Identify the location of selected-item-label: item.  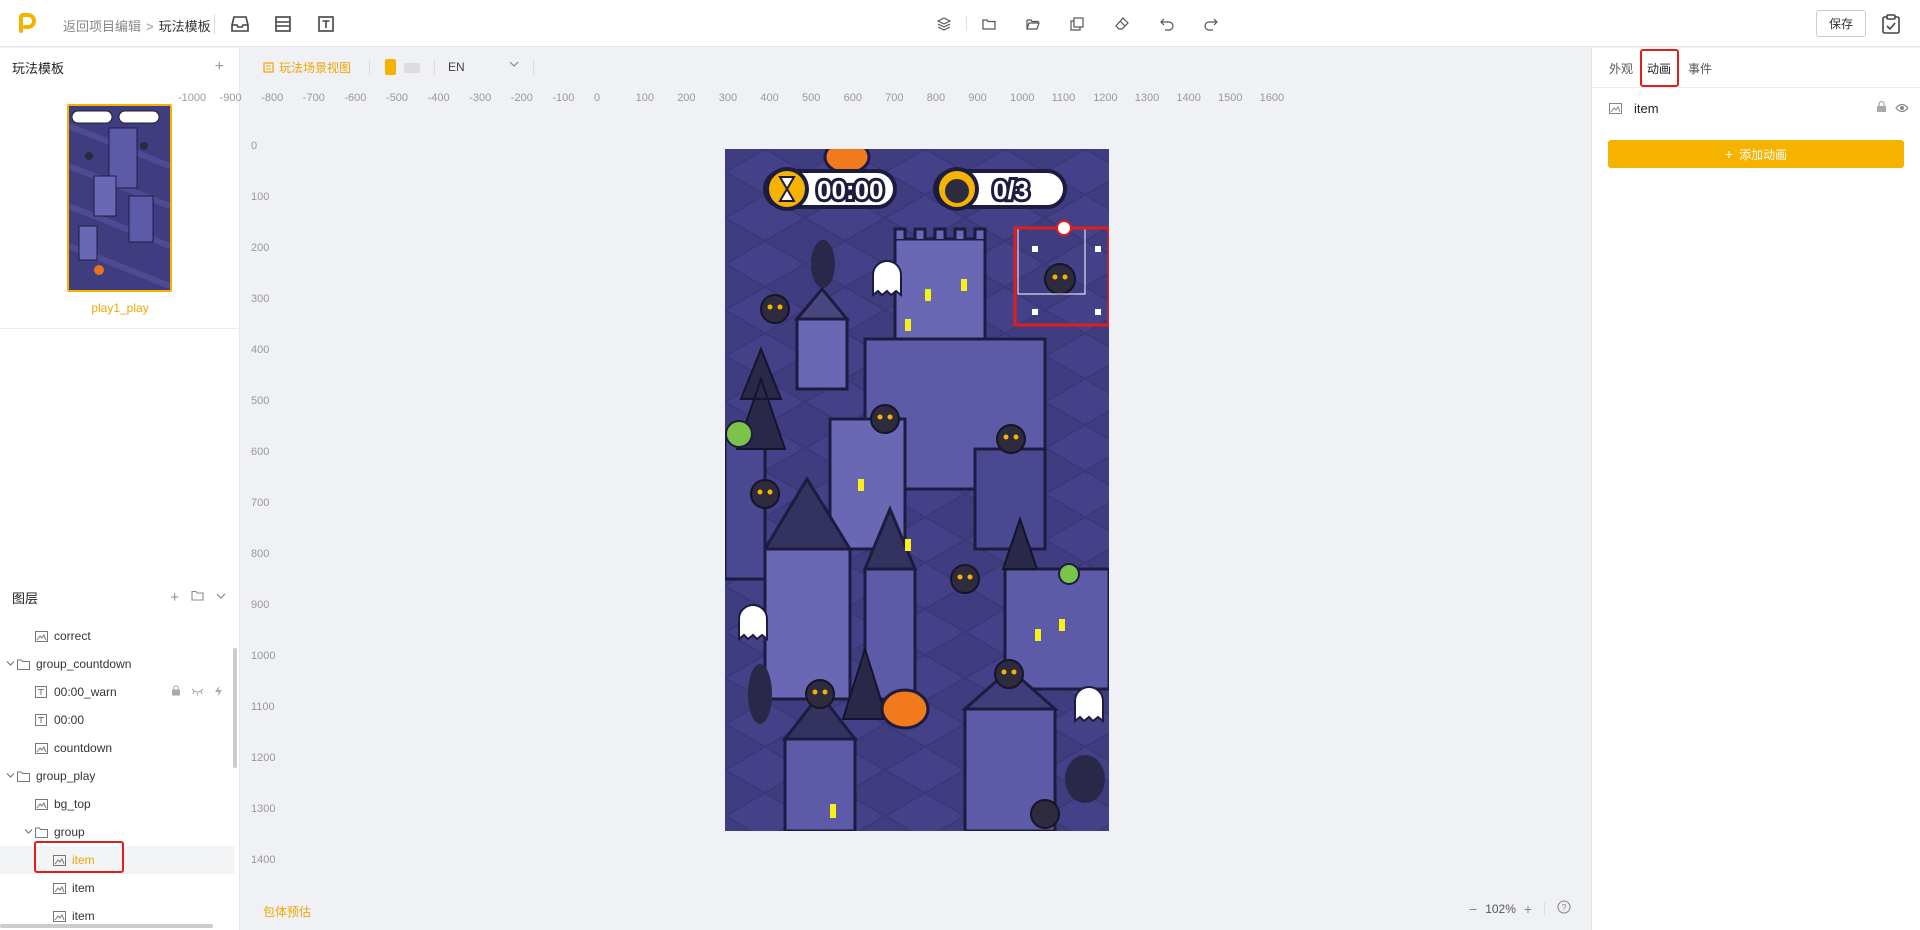
(1646, 108).